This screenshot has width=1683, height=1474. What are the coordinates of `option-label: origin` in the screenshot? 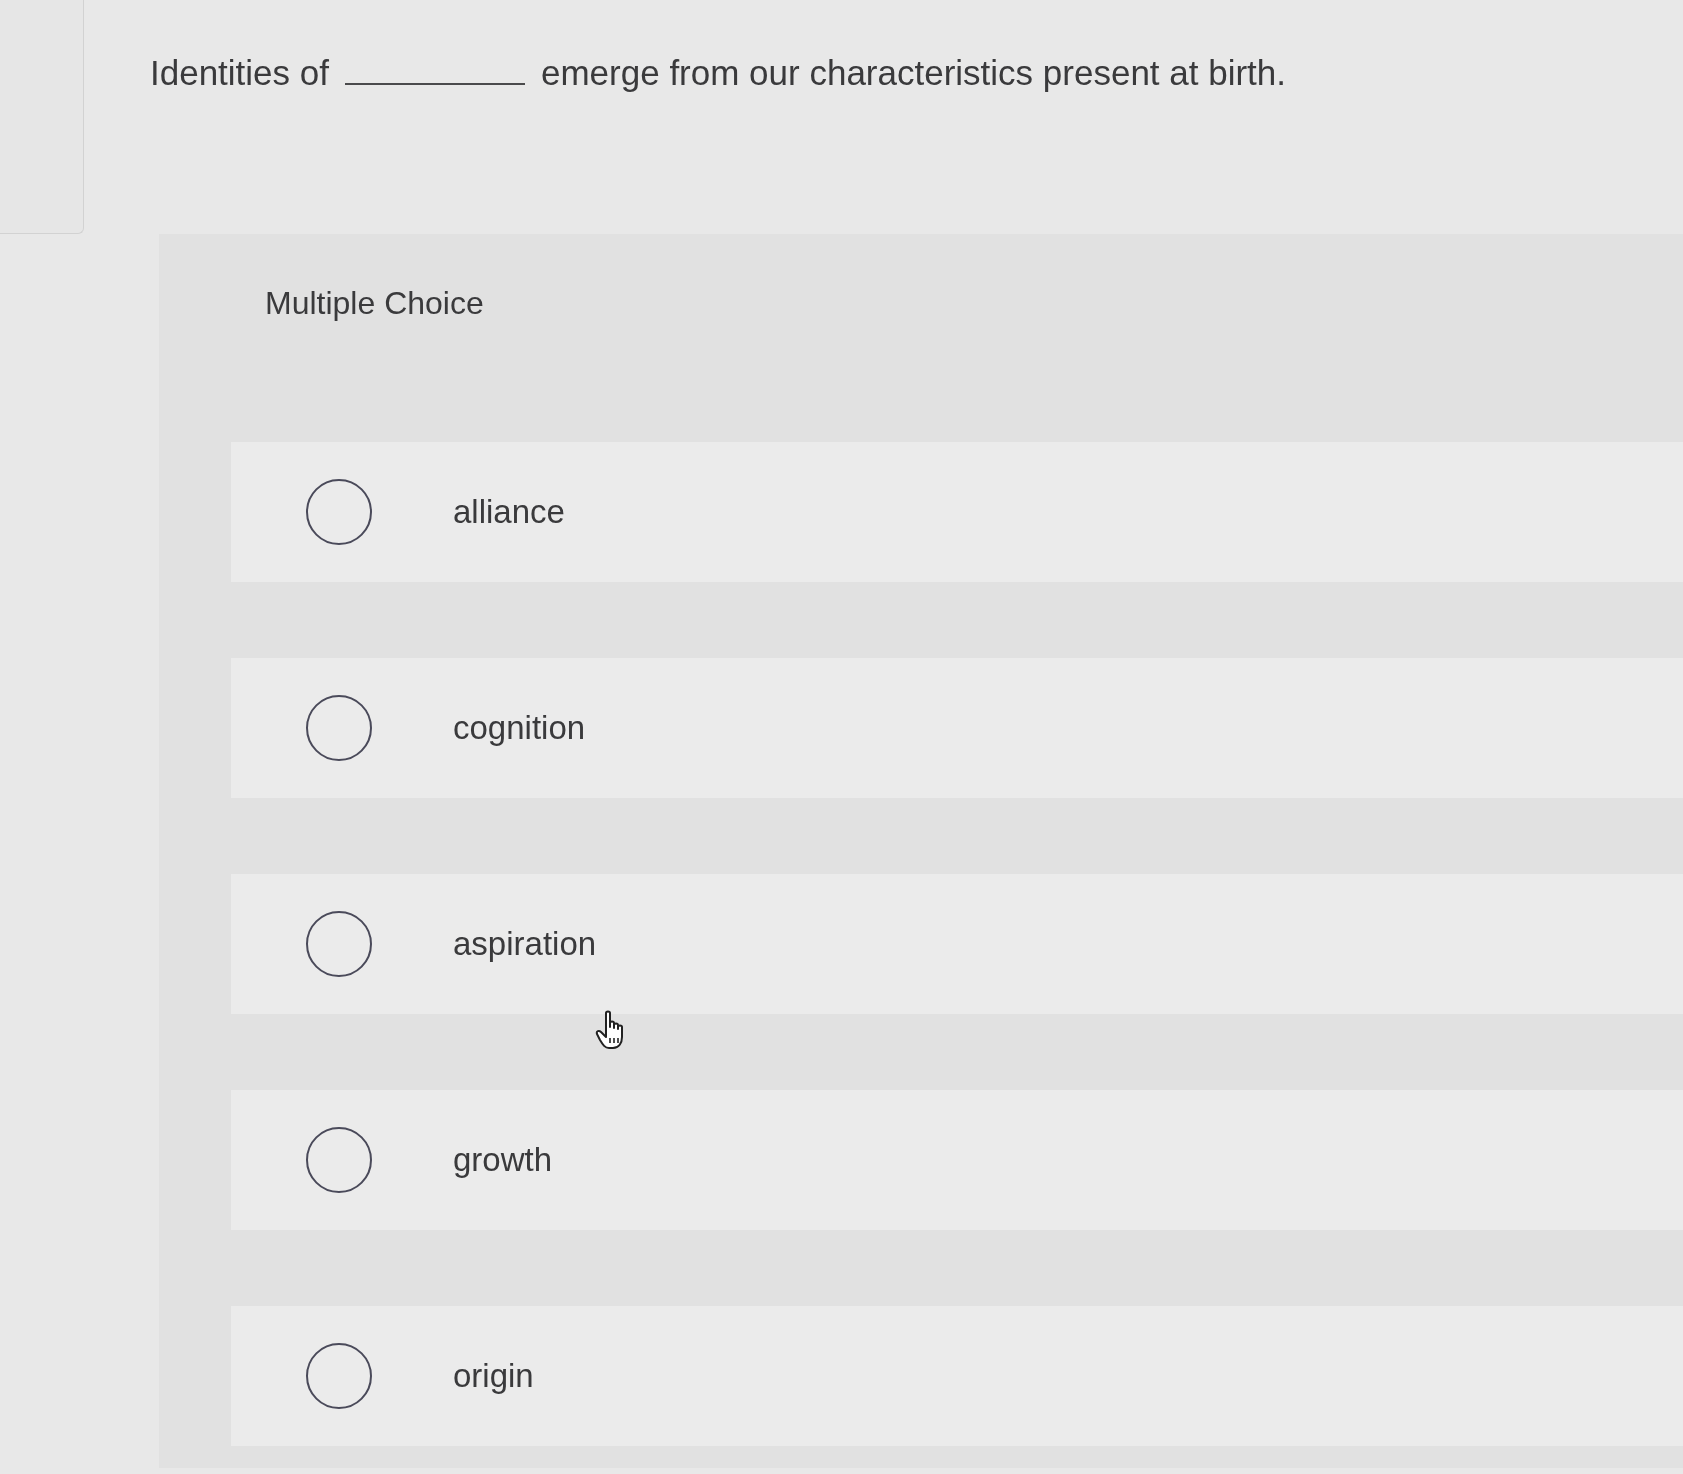 It's located at (493, 1376).